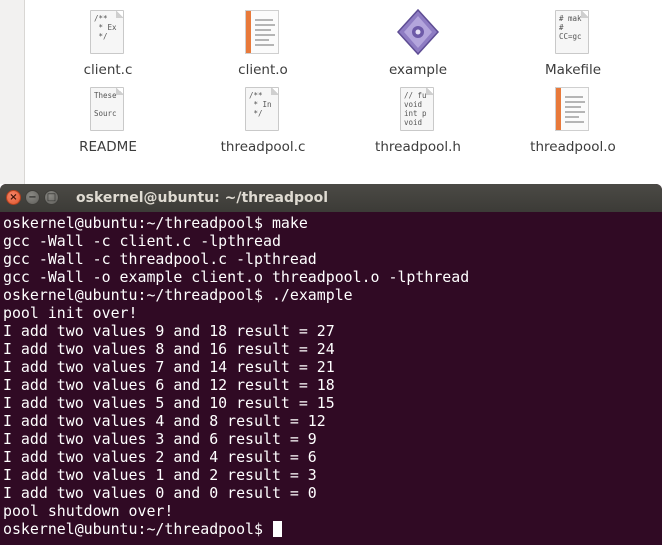  I want to click on terminal-titlebar: × − □ oskernel@ubuntu: ~/threadpool, so click(331, 198).